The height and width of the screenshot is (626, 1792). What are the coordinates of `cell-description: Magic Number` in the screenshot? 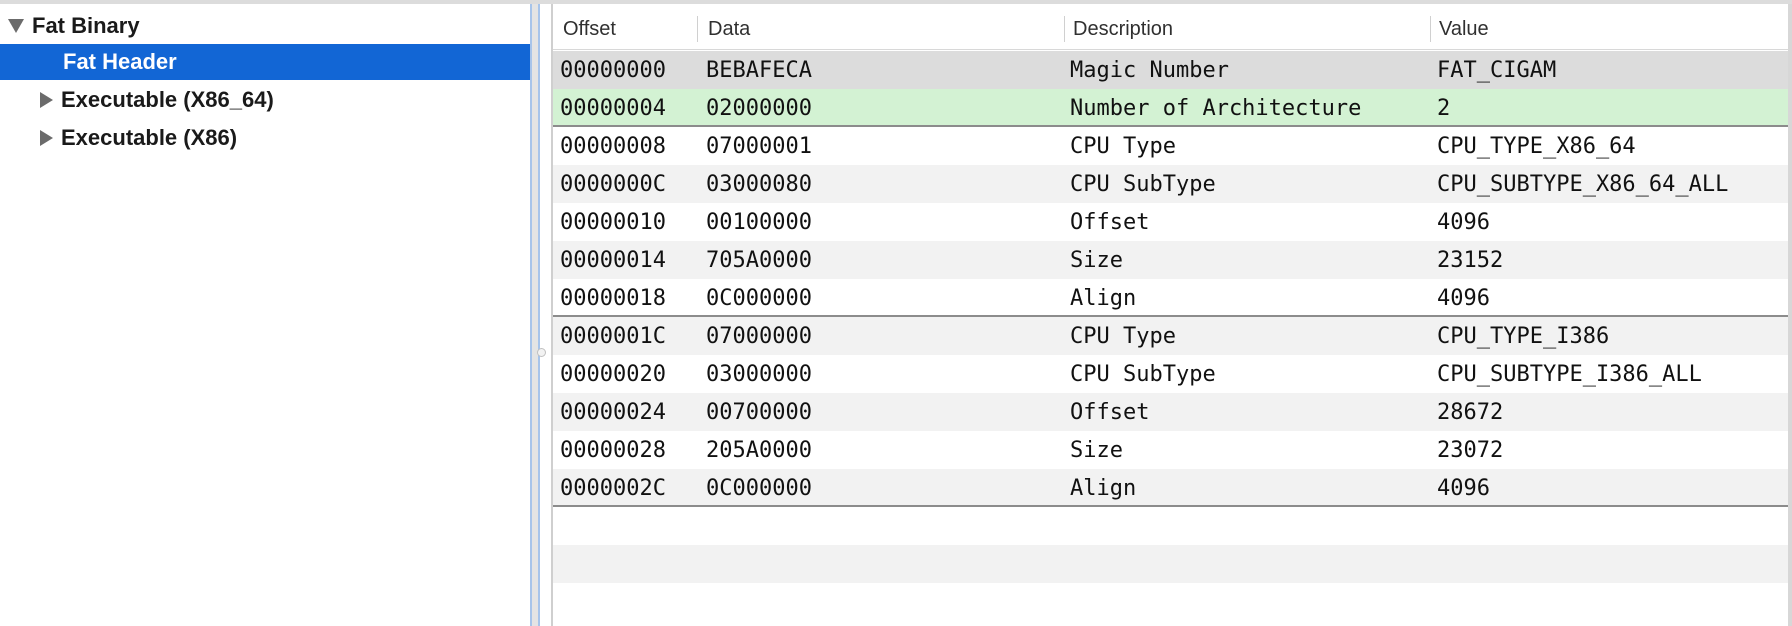 It's located at (1149, 70).